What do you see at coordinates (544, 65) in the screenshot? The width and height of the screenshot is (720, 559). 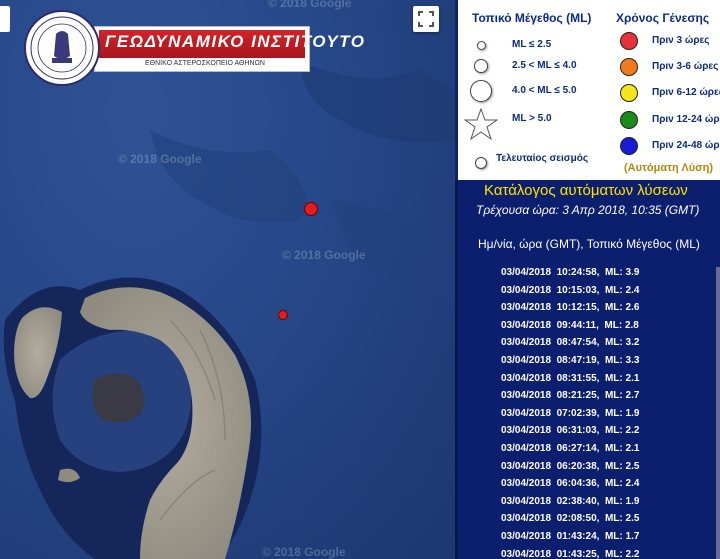 I see `magnitude-label: 2.5 < ML ≤ 4.0` at bounding box center [544, 65].